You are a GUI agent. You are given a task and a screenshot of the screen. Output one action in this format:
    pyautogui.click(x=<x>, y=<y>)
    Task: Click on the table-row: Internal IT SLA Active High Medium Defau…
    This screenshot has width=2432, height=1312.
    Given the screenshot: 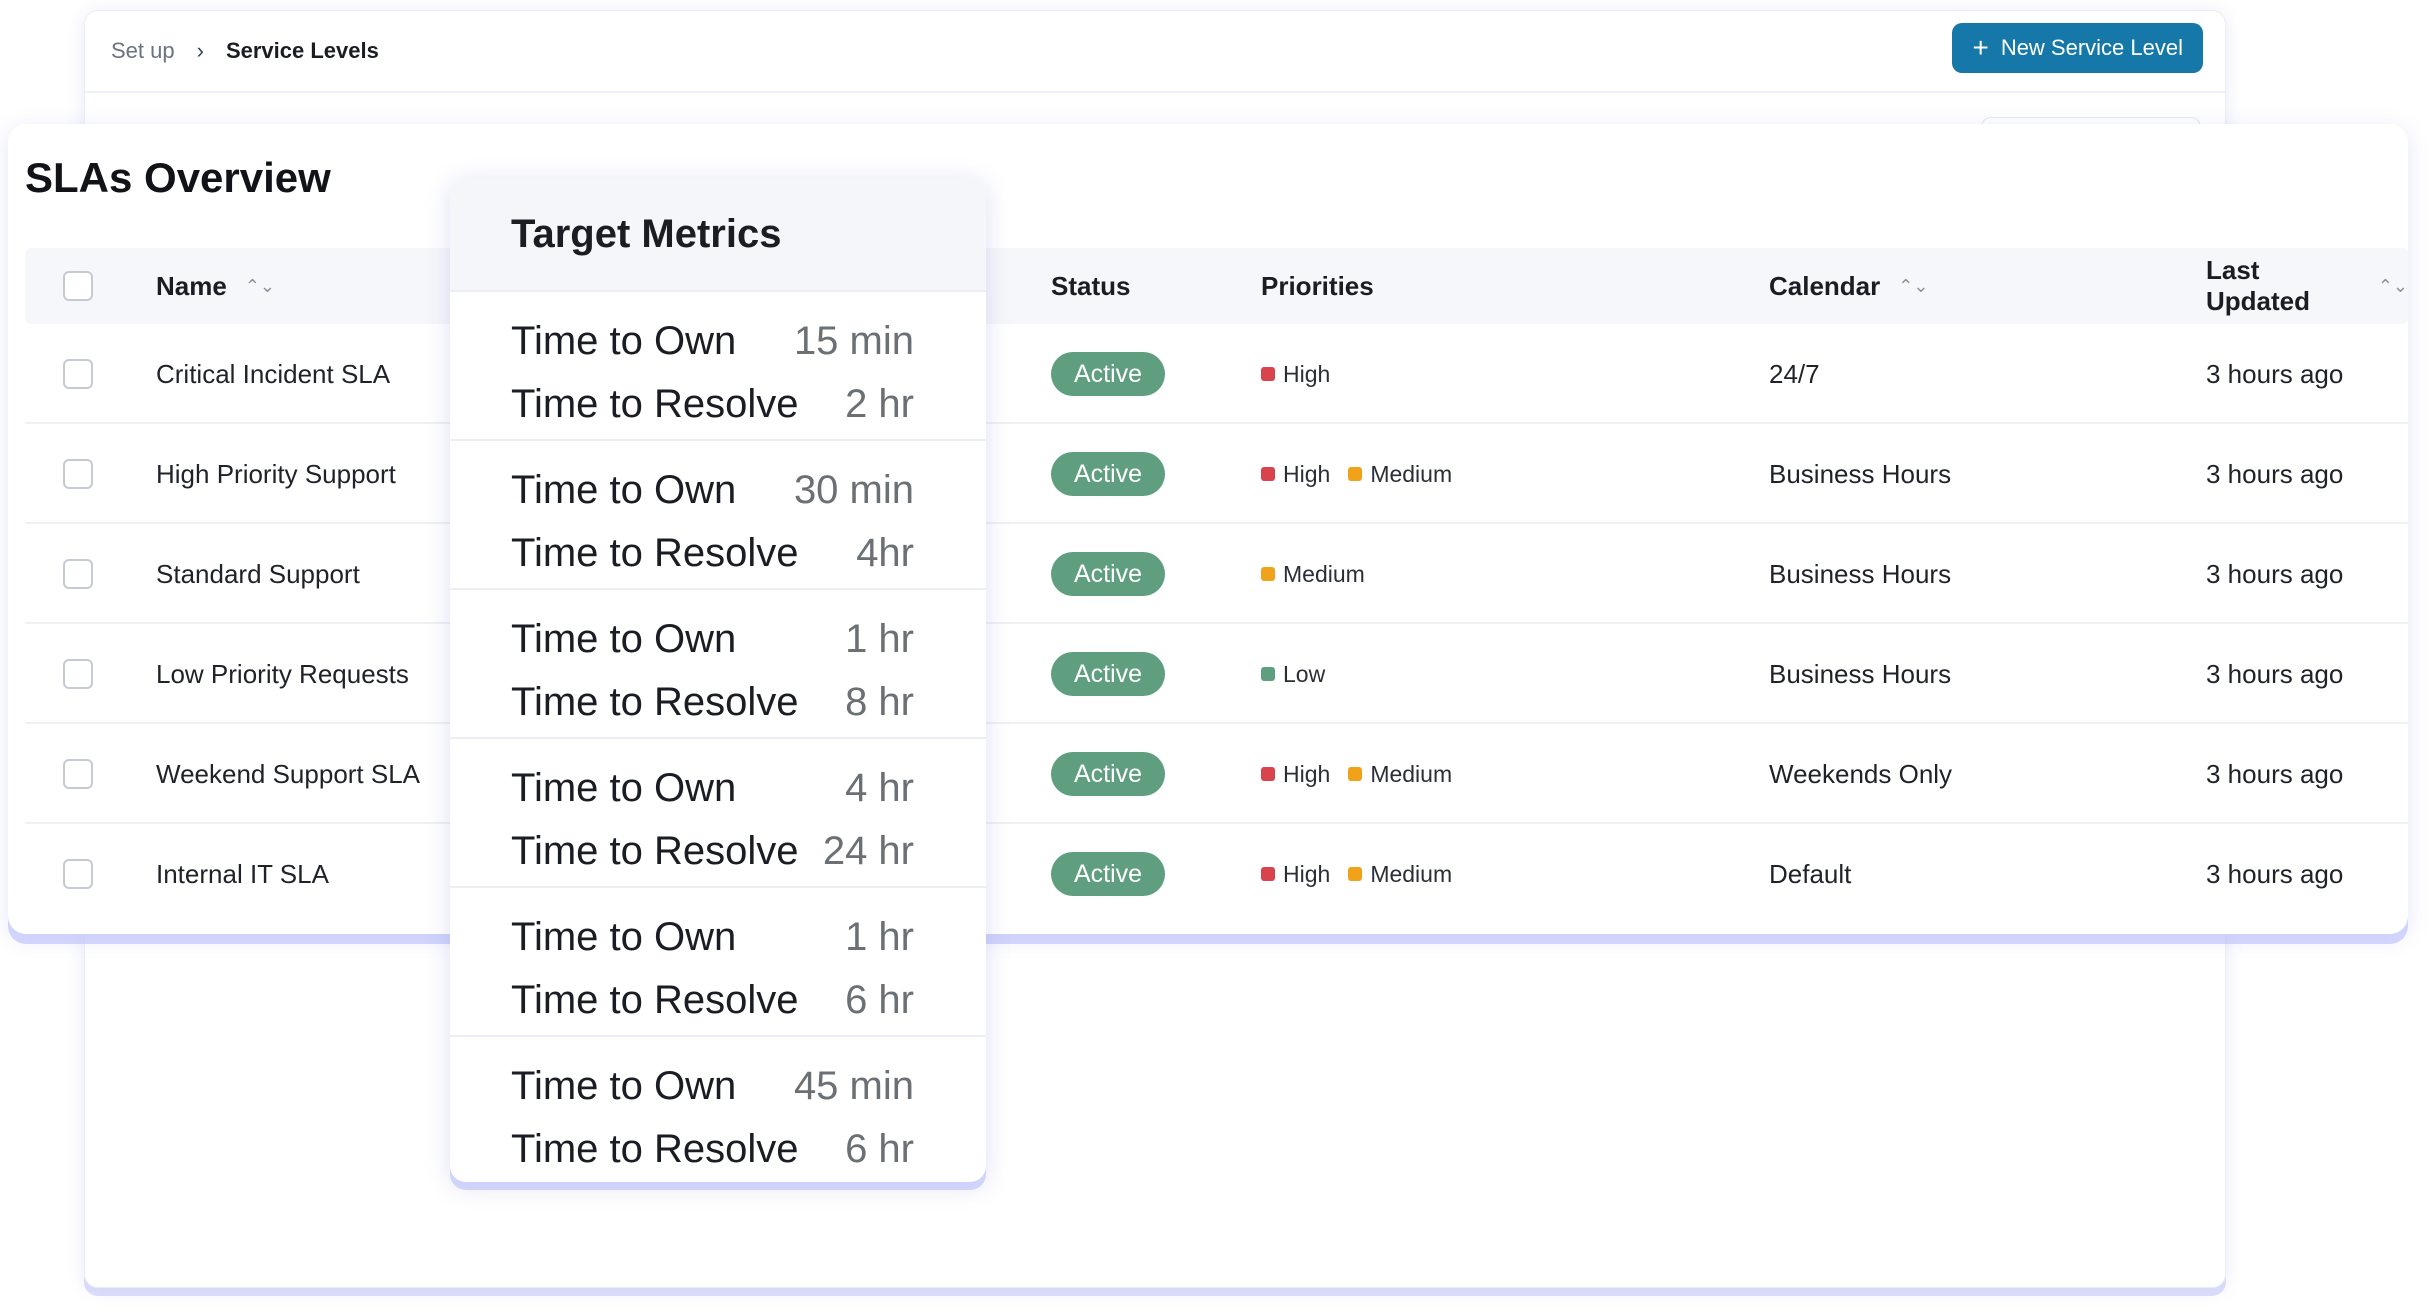 What is the action you would take?
    pyautogui.click(x=1216, y=874)
    